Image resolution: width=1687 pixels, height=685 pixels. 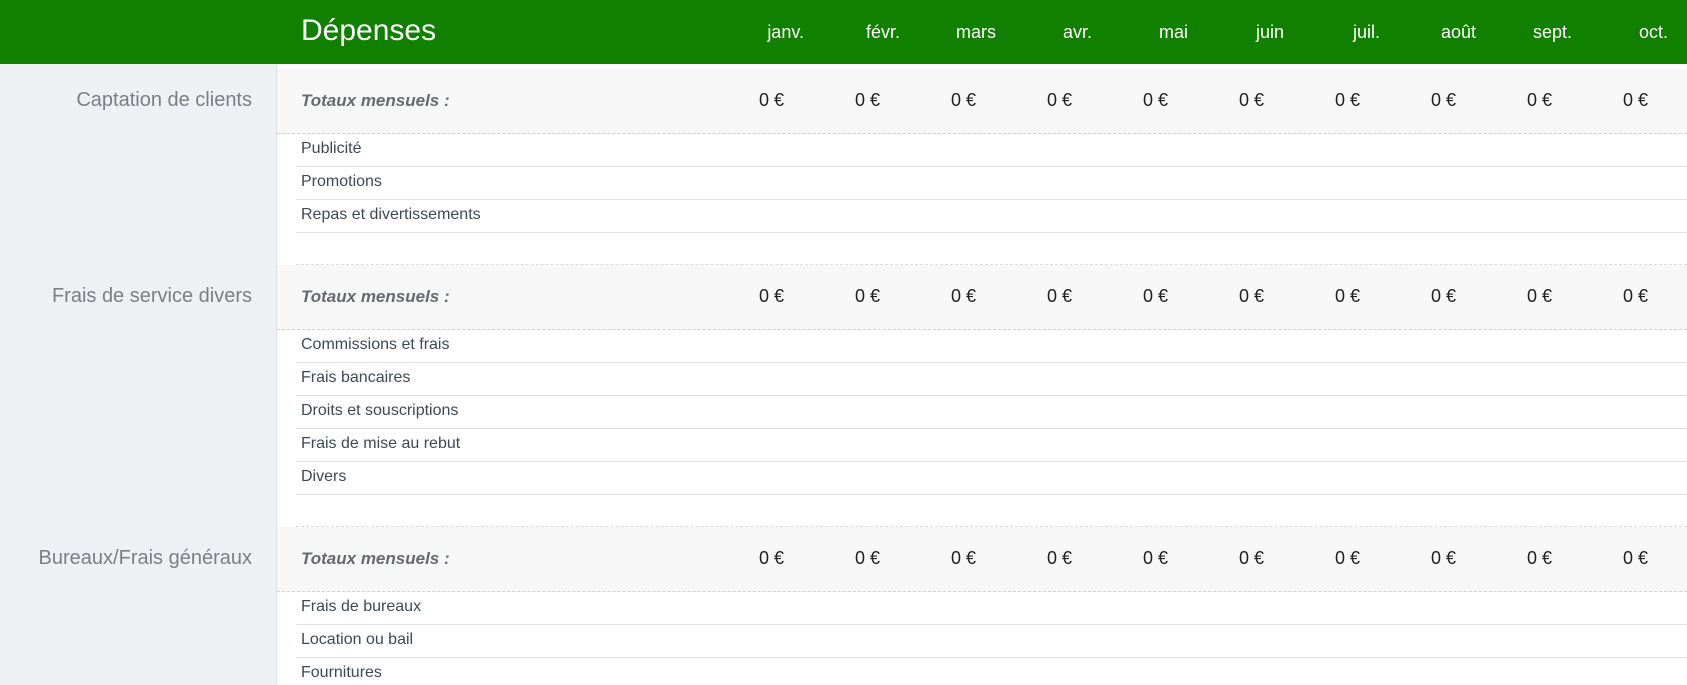 What do you see at coordinates (380, 410) in the screenshot?
I see `expense-item-label: Droits et souscriptions` at bounding box center [380, 410].